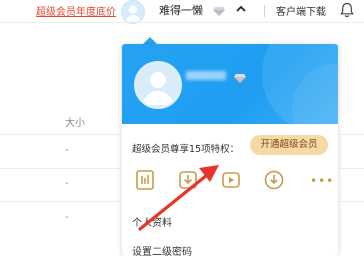  I want to click on profile-avatar, so click(158, 85).